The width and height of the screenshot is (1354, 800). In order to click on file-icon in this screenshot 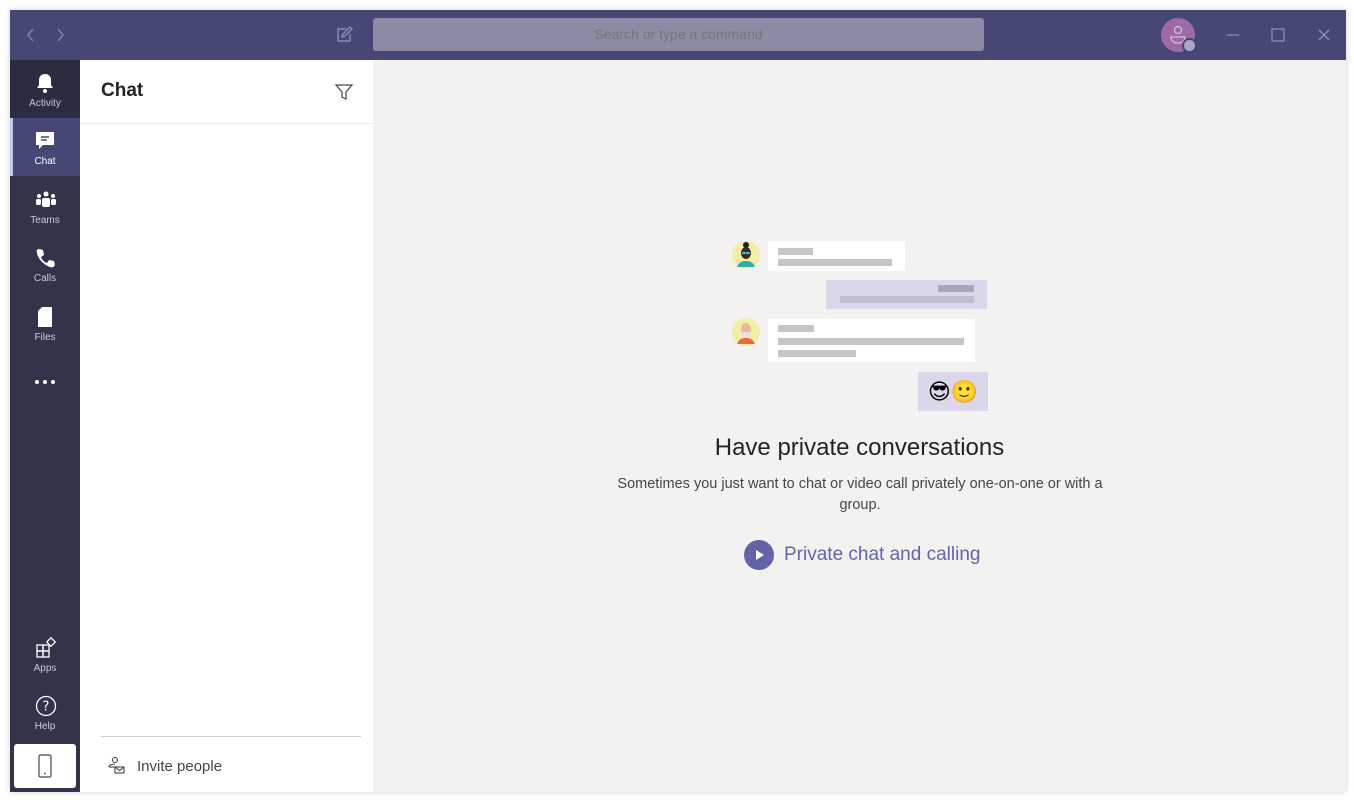, I will do `click(45, 317)`.